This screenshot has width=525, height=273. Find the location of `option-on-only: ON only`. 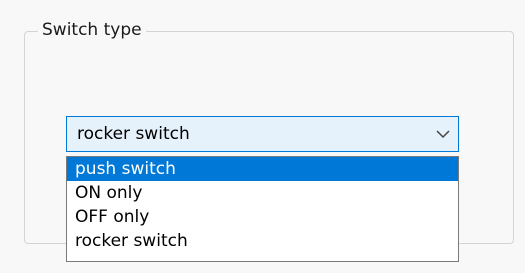

option-on-only: ON only is located at coordinates (262, 193).